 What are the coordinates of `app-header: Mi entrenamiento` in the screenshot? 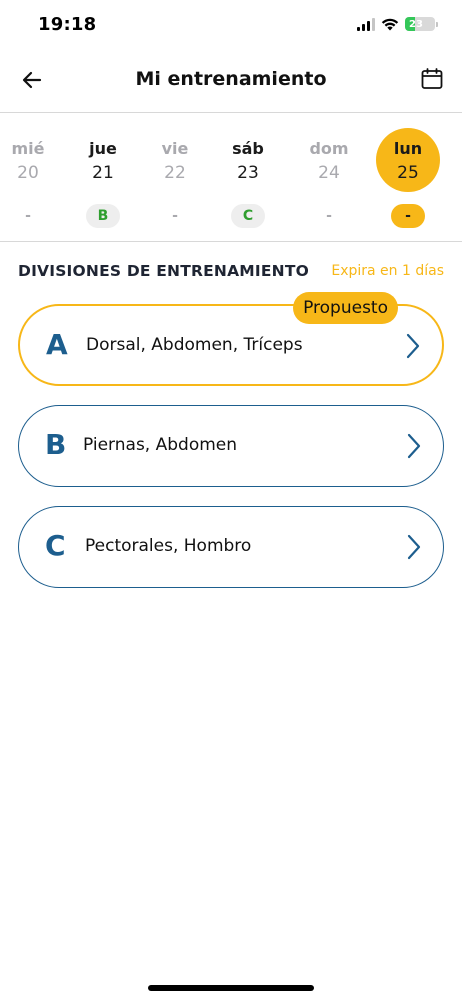 It's located at (231, 81).